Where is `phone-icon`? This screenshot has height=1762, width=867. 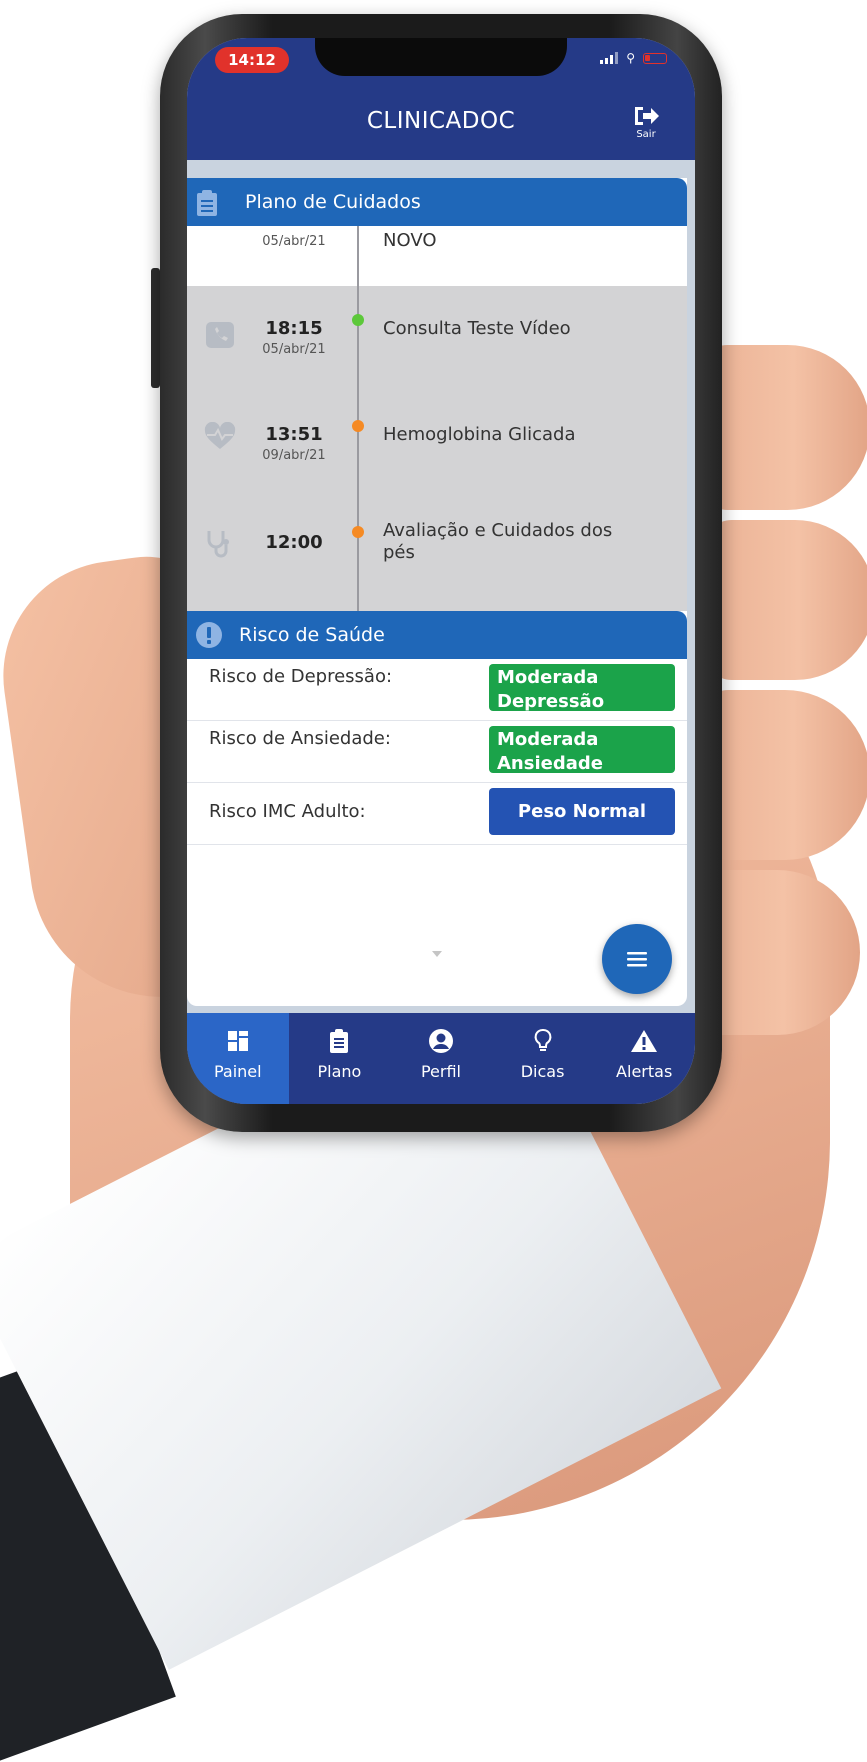 phone-icon is located at coordinates (220, 335).